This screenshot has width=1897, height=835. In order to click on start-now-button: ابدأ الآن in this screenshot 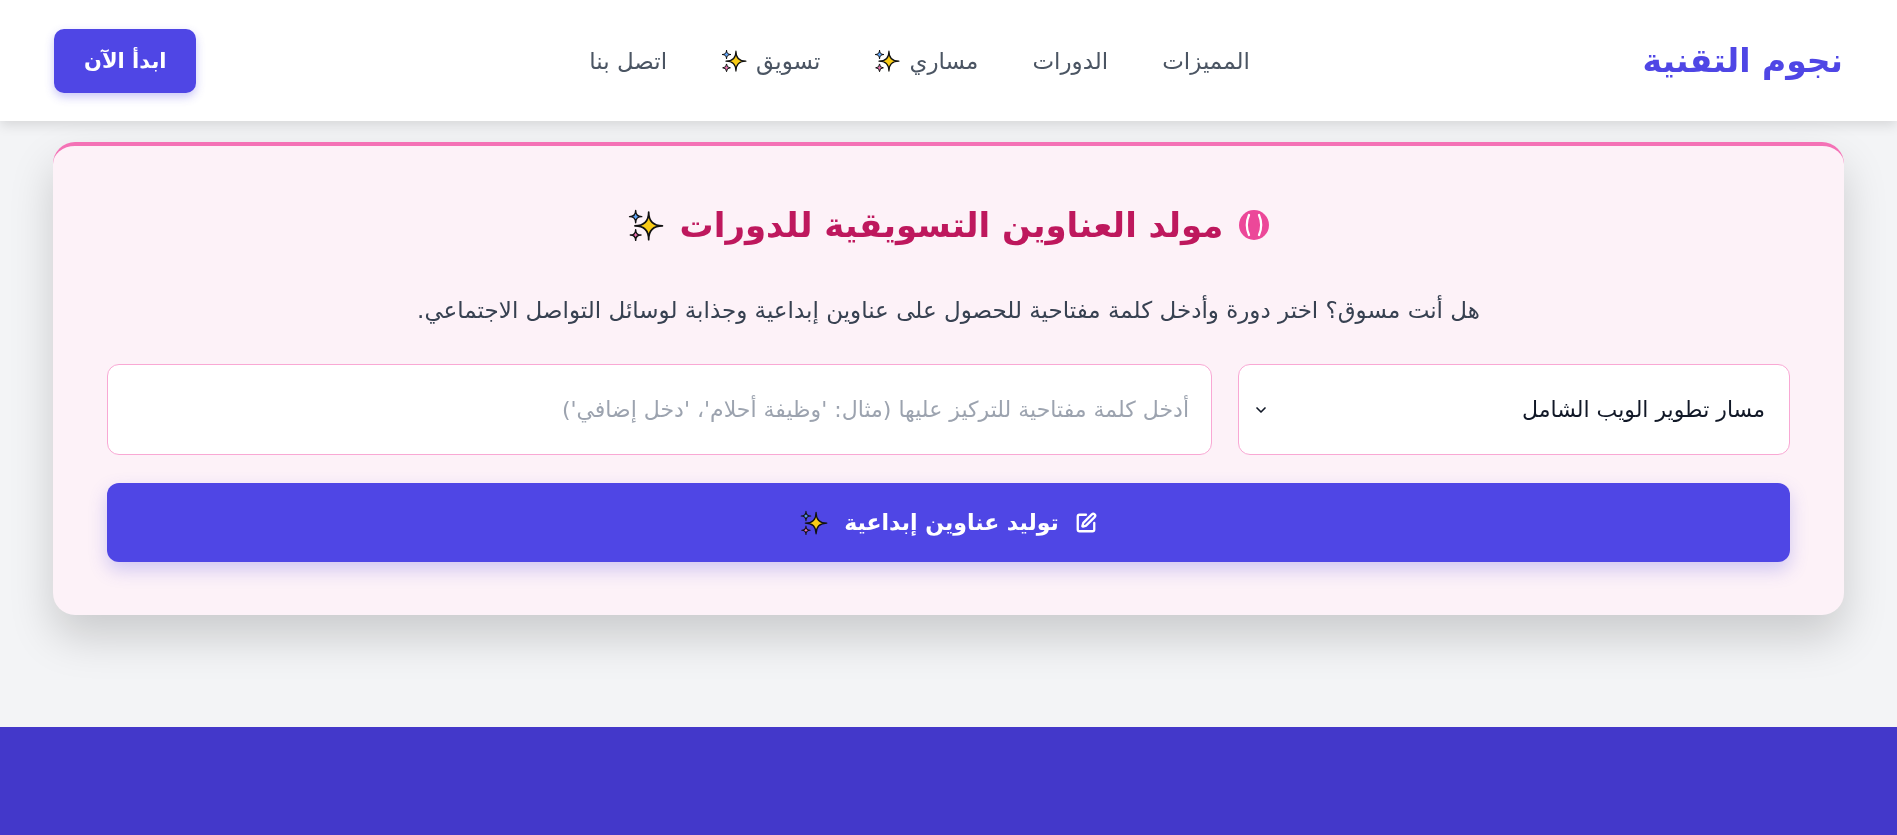, I will do `click(125, 60)`.